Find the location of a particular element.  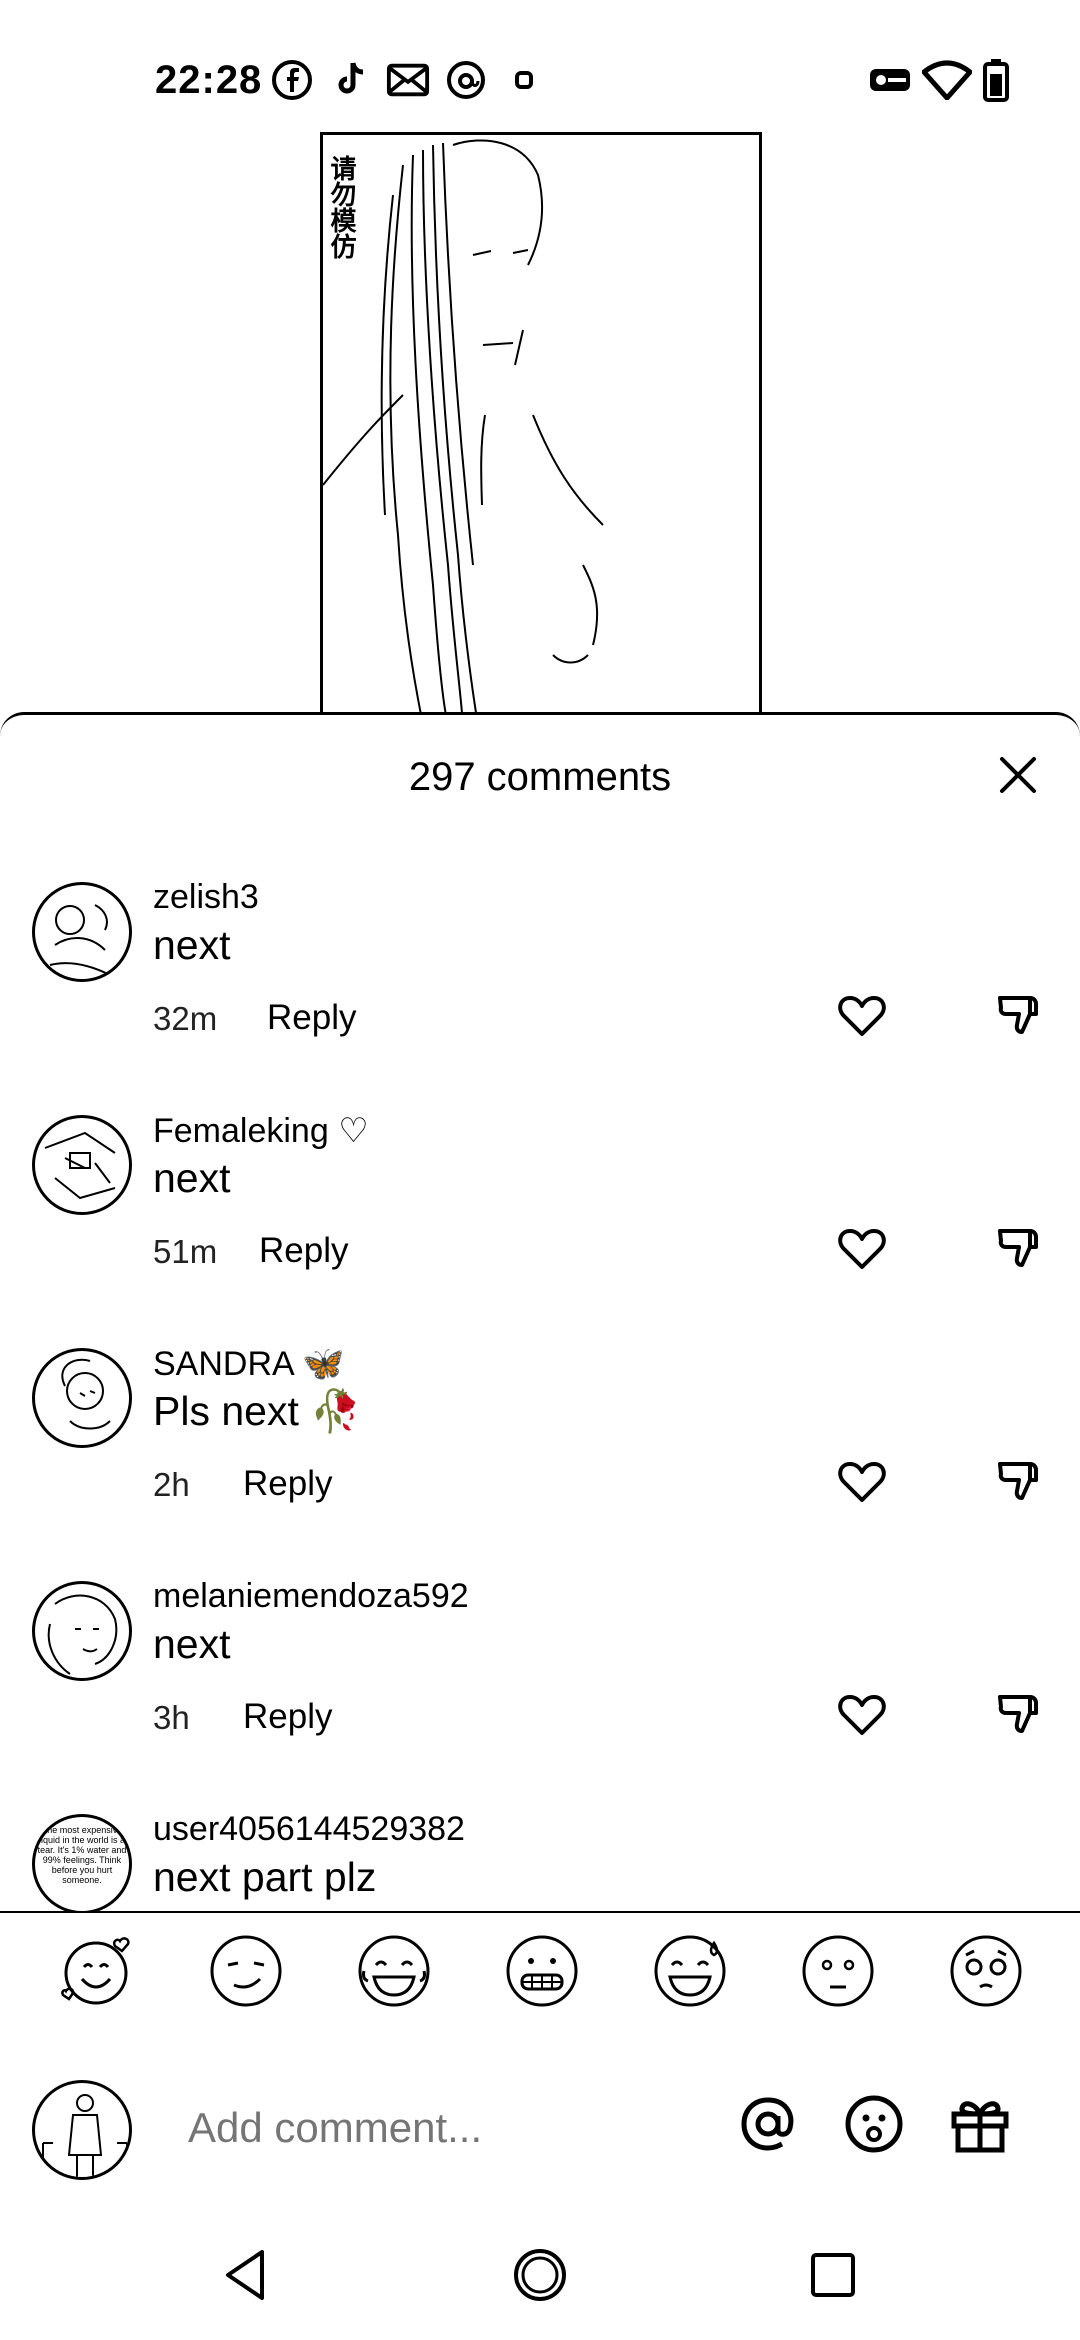

threads-icon is located at coordinates (466, 80).